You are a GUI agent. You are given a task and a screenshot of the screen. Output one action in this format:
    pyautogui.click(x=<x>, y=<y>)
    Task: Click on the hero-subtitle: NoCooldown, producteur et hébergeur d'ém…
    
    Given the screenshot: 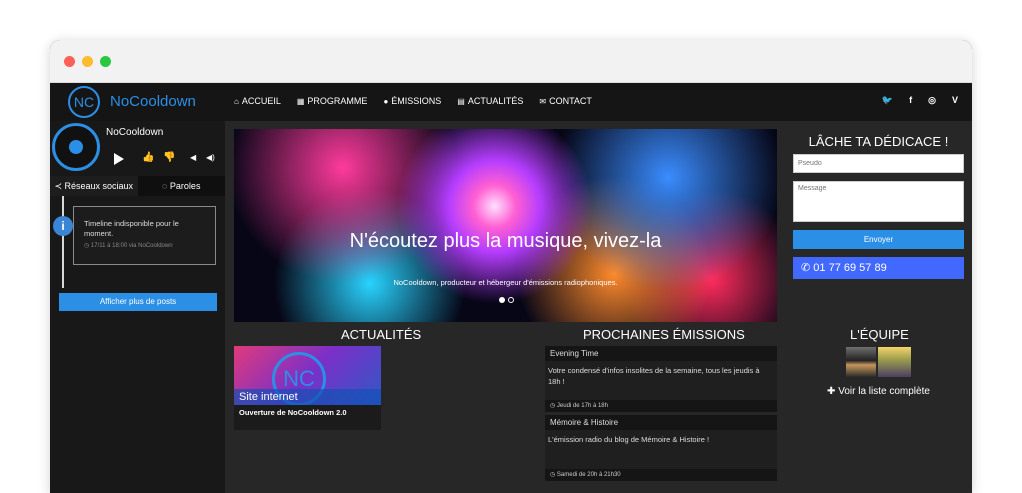 What is the action you would take?
    pyautogui.click(x=505, y=282)
    